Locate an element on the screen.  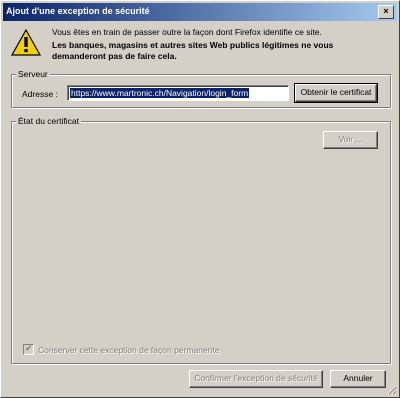
close-icon: × is located at coordinates (386, 11).